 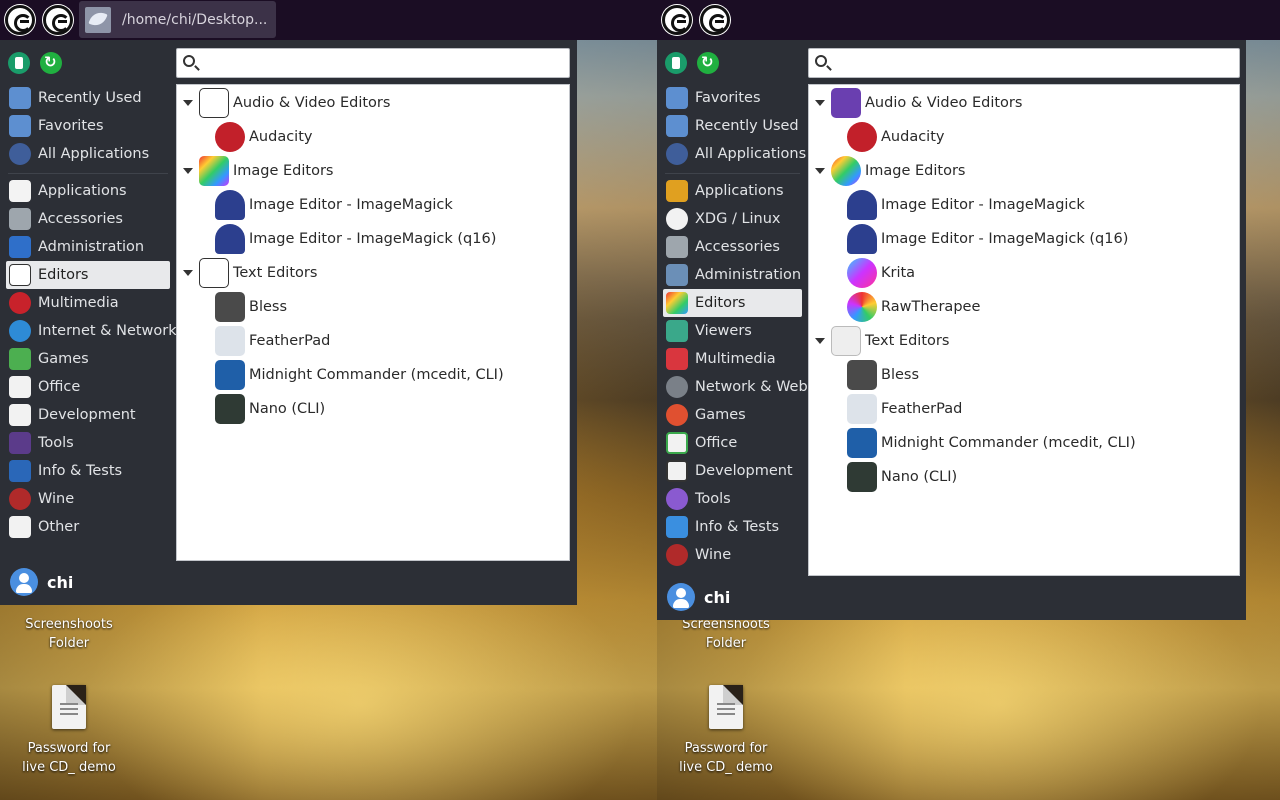 What do you see at coordinates (717, 597) in the screenshot?
I see `username: chi` at bounding box center [717, 597].